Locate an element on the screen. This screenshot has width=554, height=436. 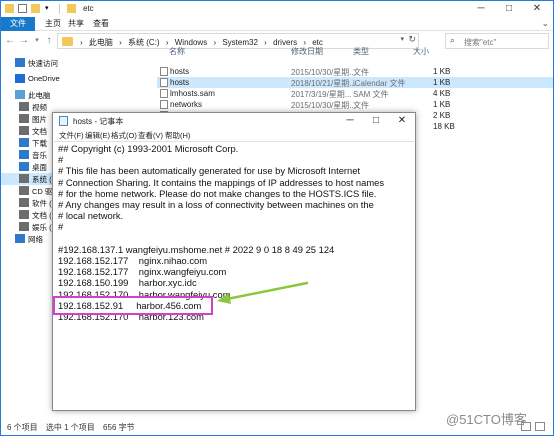
search-placeholder: 搜索"etc" is located at coordinates (480, 42).